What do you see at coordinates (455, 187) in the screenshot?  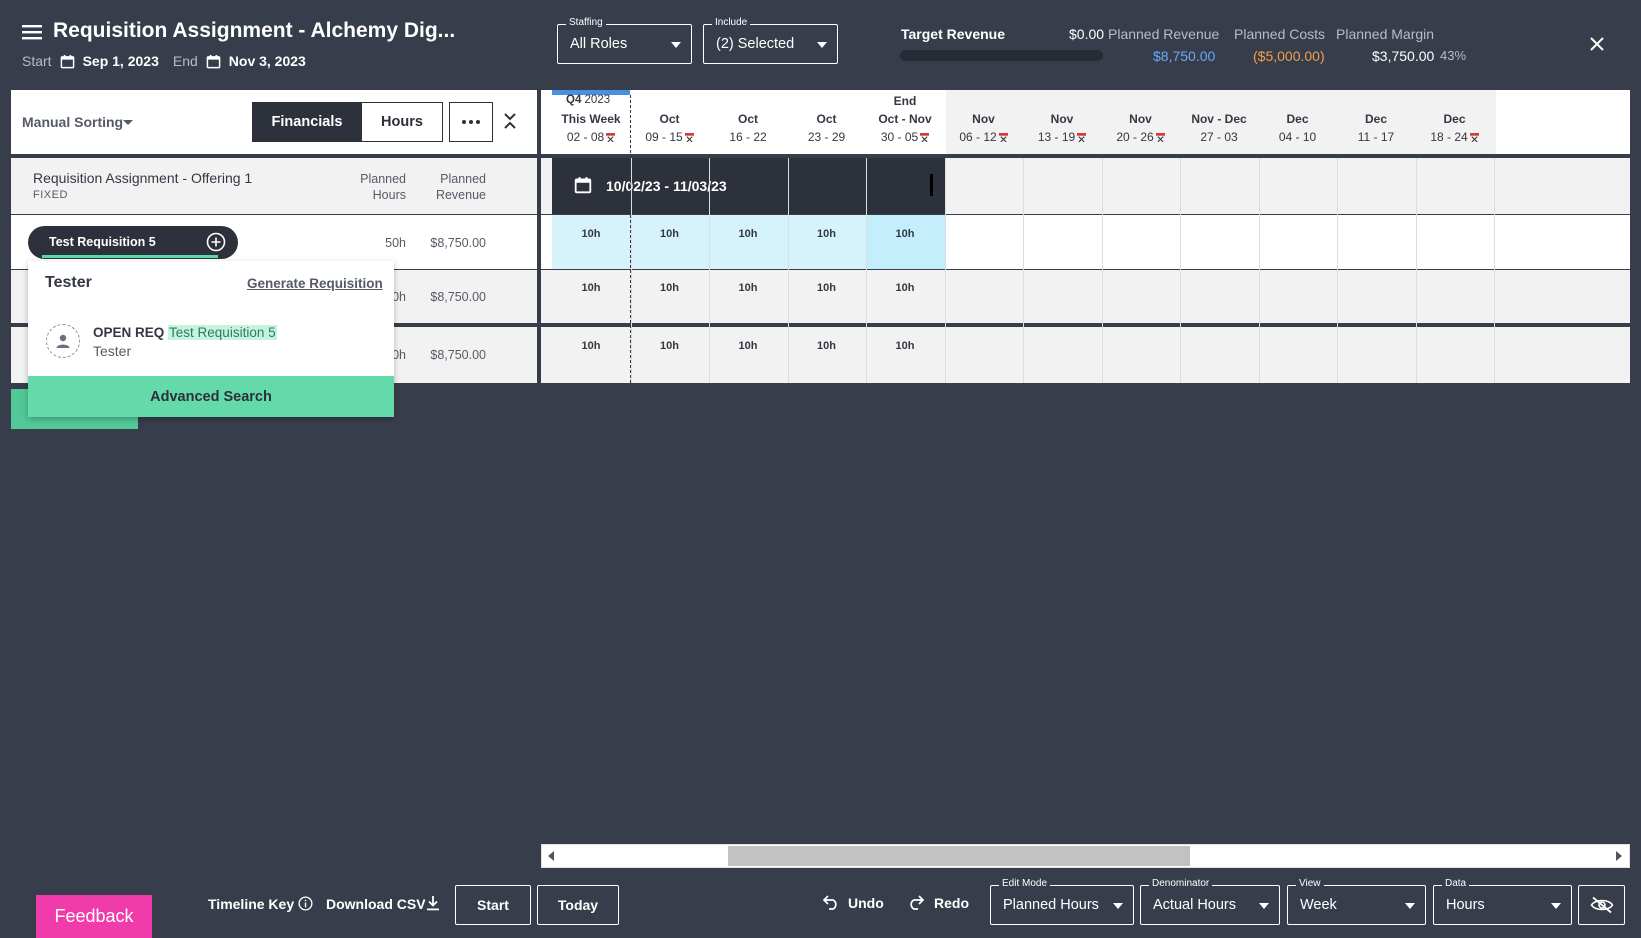 I see `planned-revenue-header: Planned Revenue` at bounding box center [455, 187].